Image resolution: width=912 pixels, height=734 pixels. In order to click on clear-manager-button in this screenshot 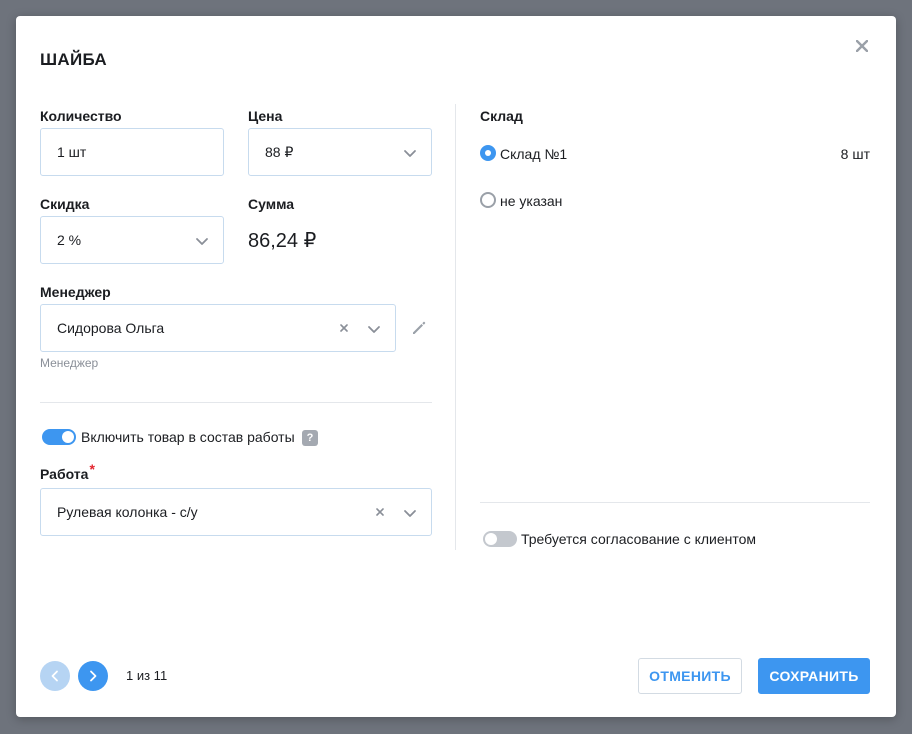, I will do `click(344, 328)`.